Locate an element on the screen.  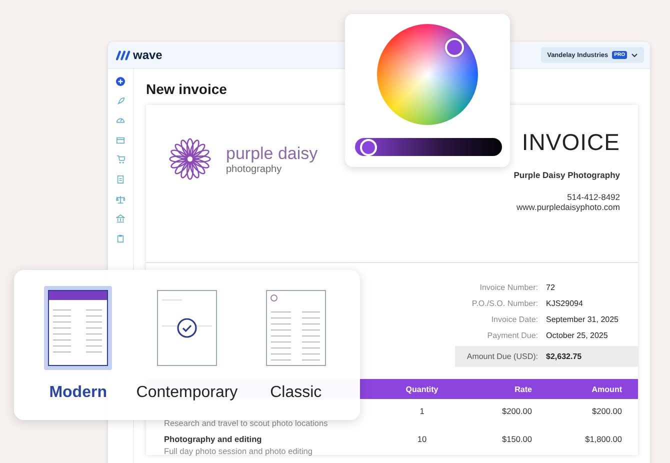
card-icon is located at coordinates (120, 140).